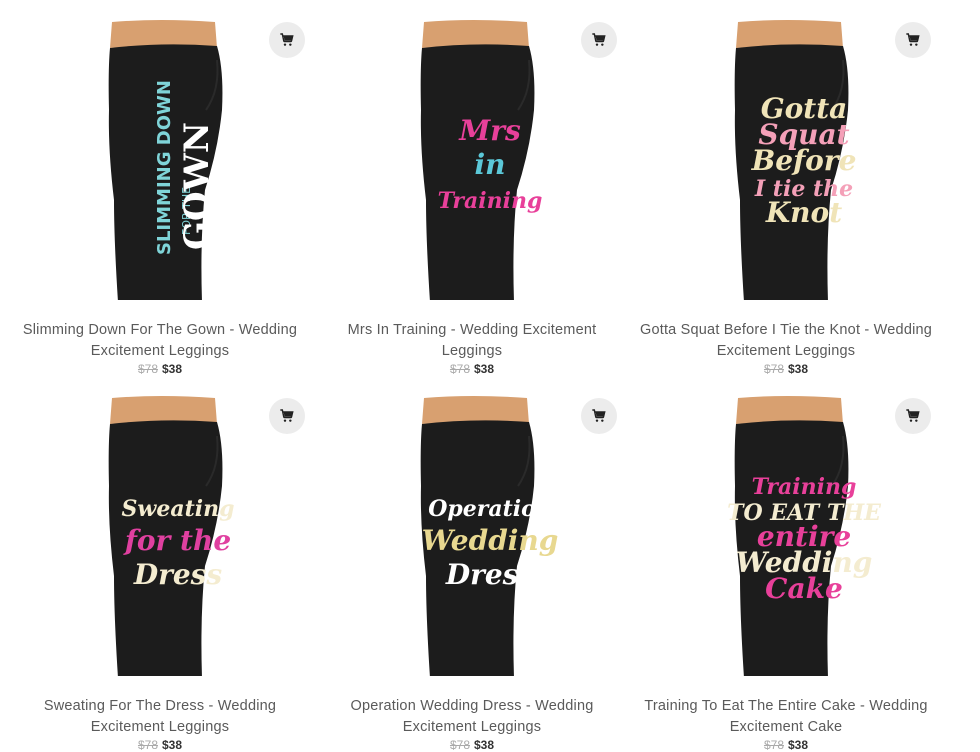 The width and height of the screenshot is (980, 752). I want to click on legging-image: GottaSquatBeforeI tie theKnot, so click(786, 150).